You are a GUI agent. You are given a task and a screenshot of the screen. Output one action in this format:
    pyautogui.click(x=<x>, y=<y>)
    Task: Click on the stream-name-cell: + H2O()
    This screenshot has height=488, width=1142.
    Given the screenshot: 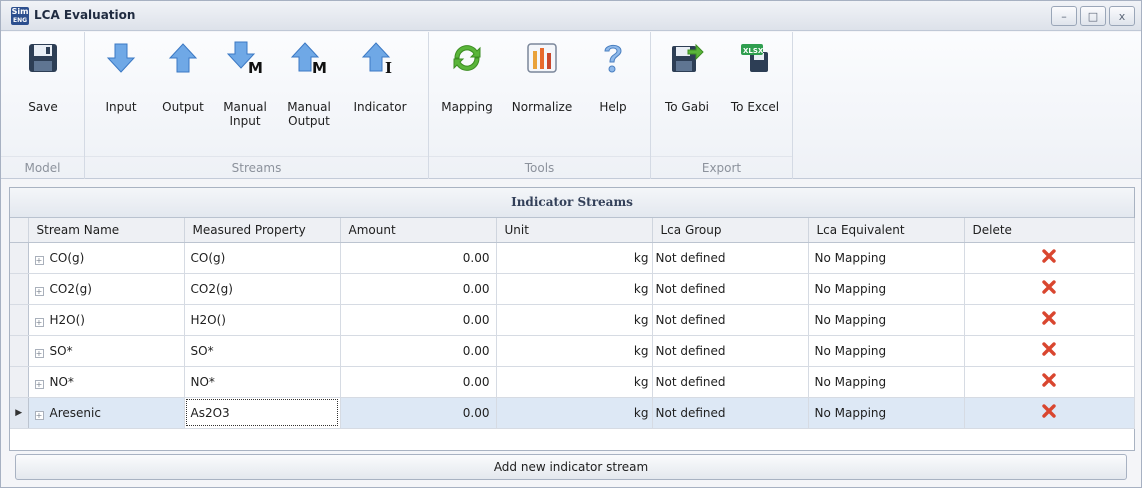 What is the action you would take?
    pyautogui.click(x=106, y=320)
    